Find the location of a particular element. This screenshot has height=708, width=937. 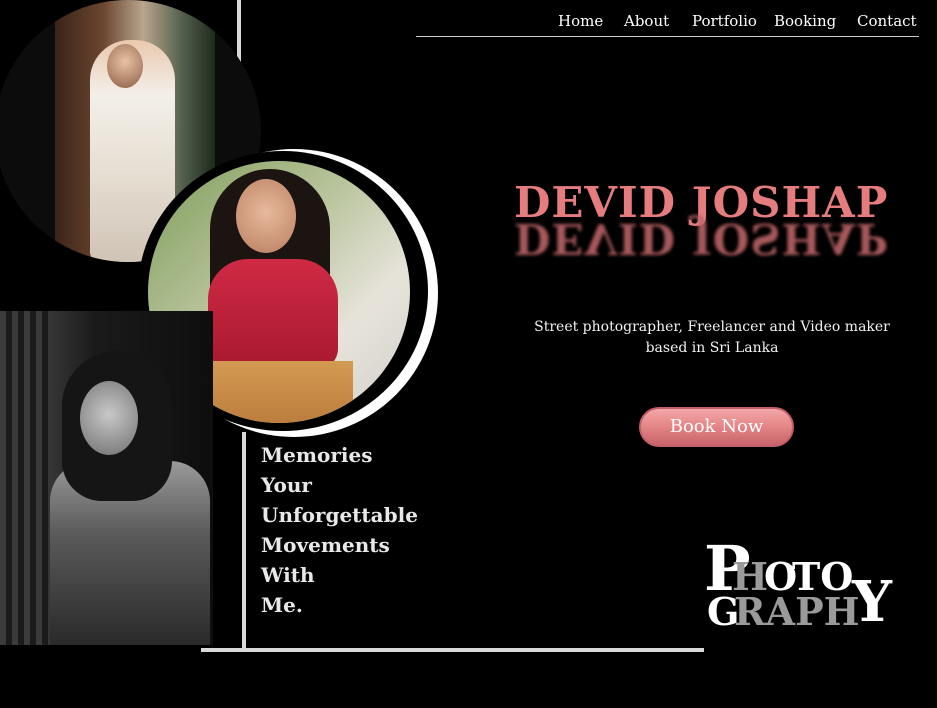

tagline-line: Your is located at coordinates (286, 485).